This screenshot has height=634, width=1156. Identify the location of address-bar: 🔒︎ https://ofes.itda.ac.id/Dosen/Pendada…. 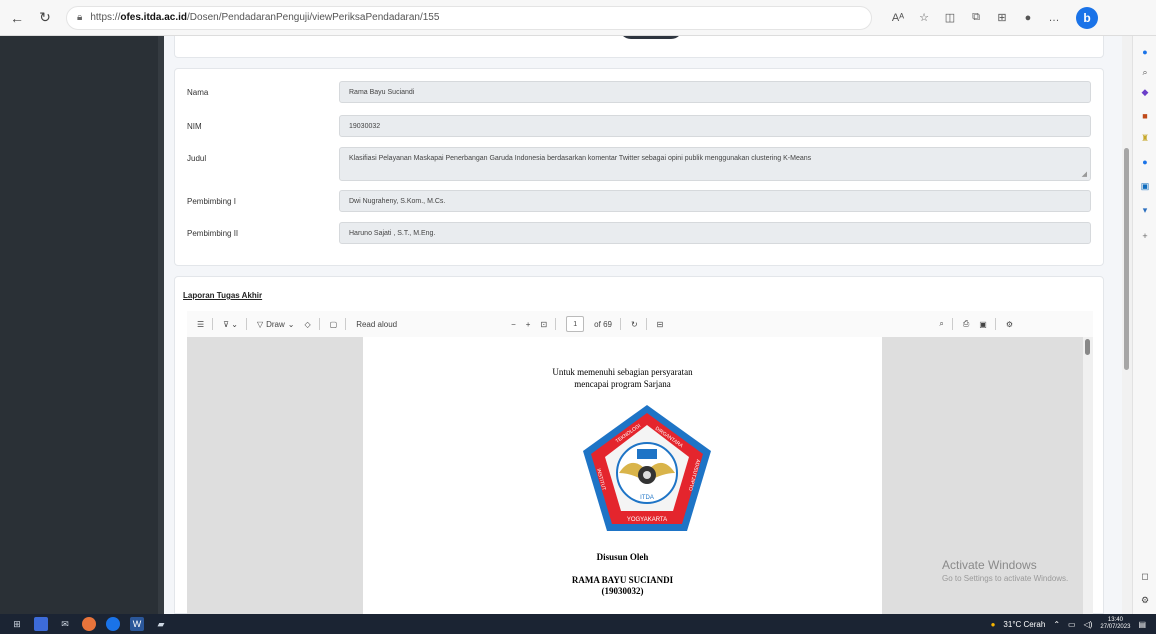
(469, 17).